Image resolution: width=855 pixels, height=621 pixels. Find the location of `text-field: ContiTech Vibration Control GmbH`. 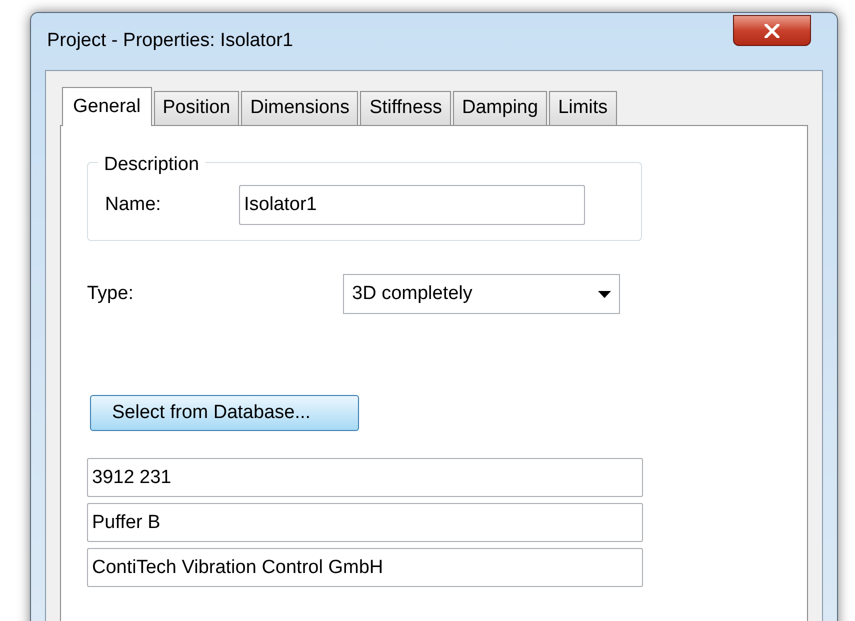

text-field: ContiTech Vibration Control GmbH is located at coordinates (365, 567).